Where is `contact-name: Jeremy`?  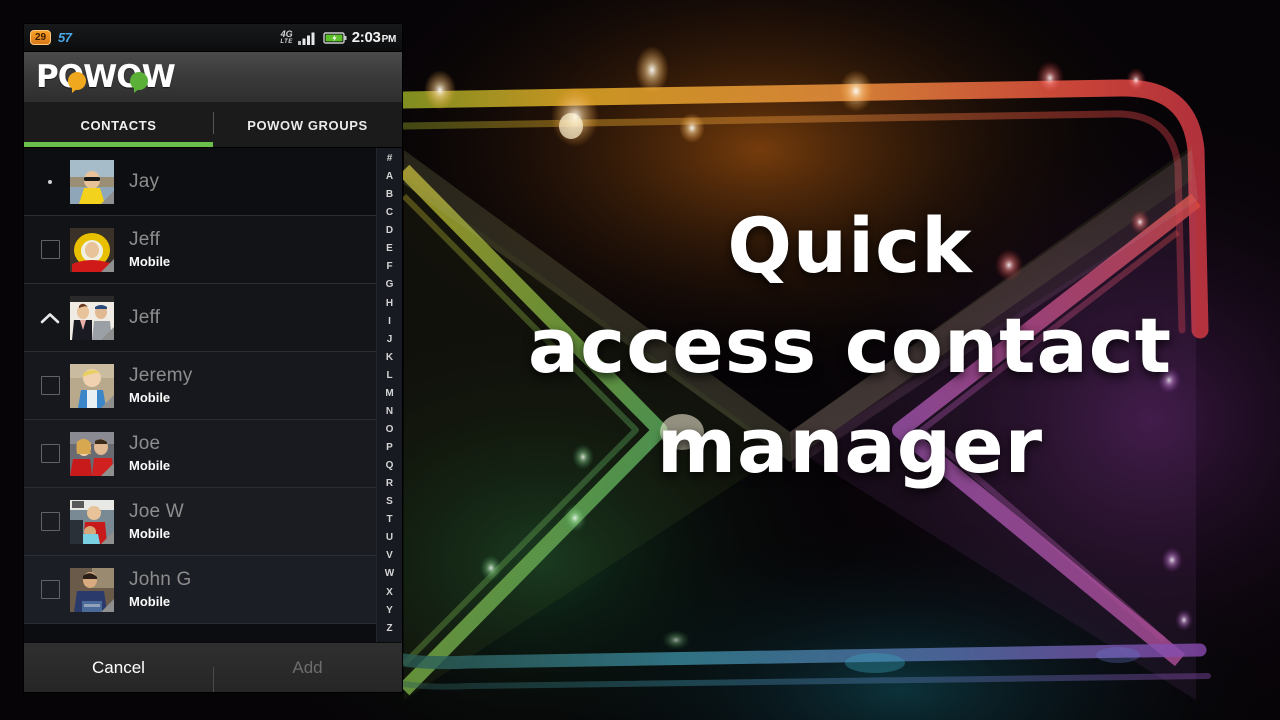 contact-name: Jeremy is located at coordinates (161, 375).